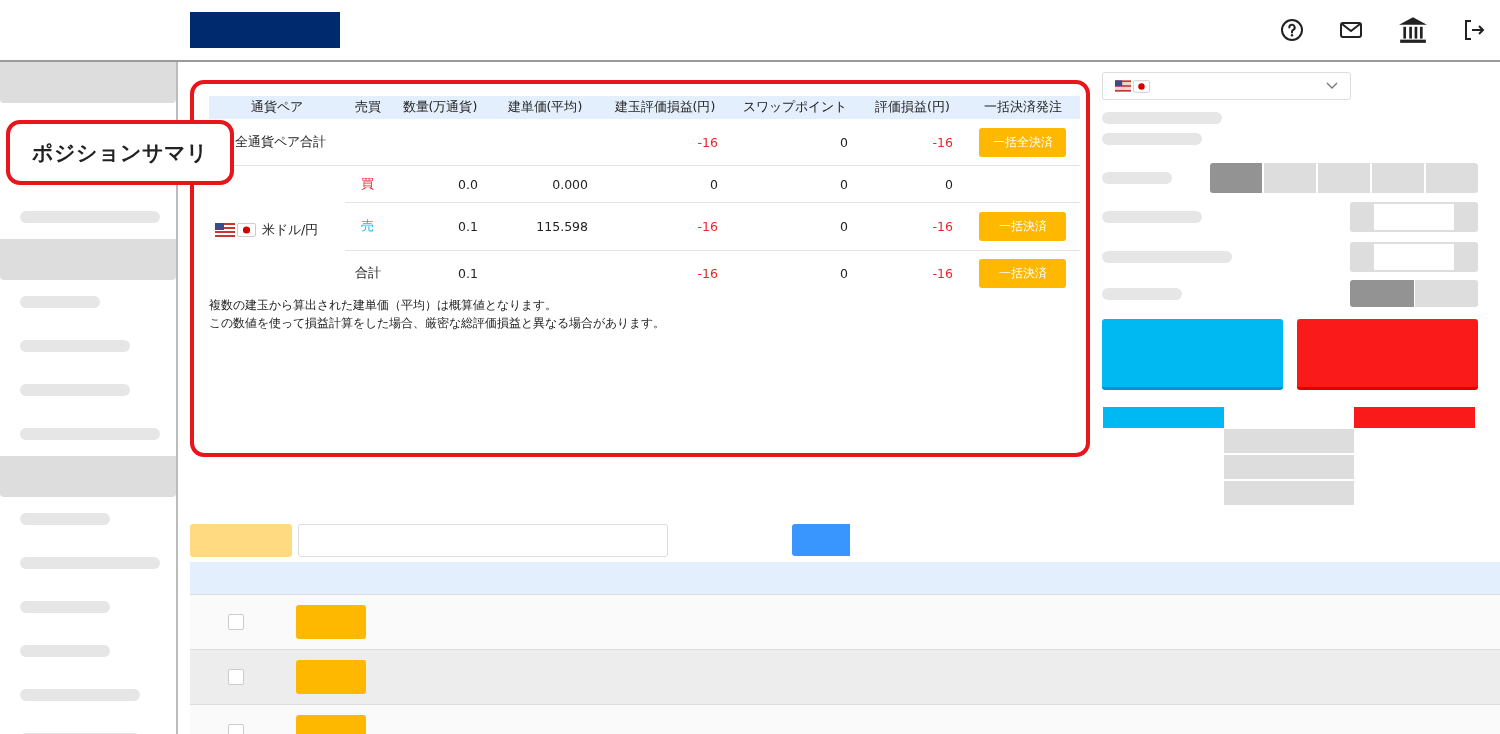 This screenshot has width=1500, height=734. I want to click on side-label: 合計, so click(367, 272).